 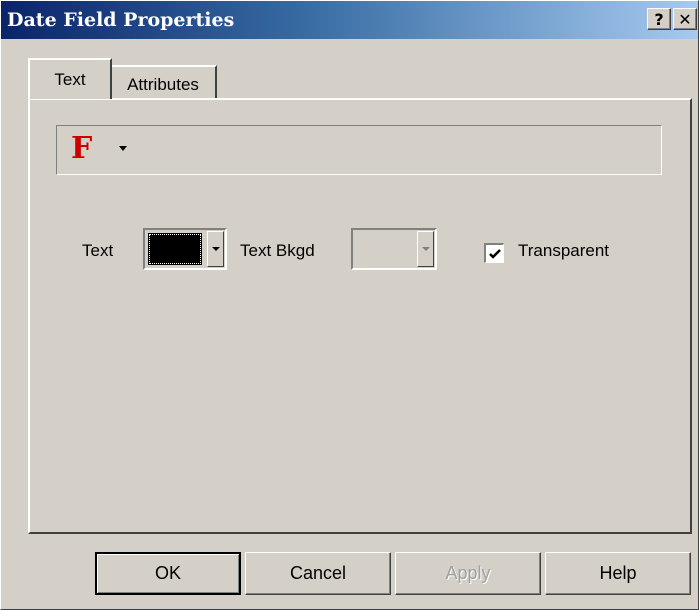 I want to click on text-color-picker, so click(x=185, y=249).